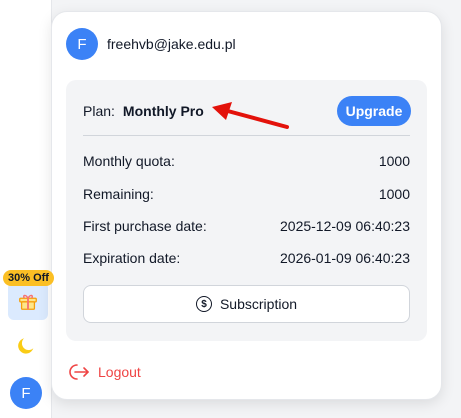 Image resolution: width=461 pixels, height=418 pixels. Describe the element at coordinates (119, 372) in the screenshot. I see `logout-label: Logout` at that location.